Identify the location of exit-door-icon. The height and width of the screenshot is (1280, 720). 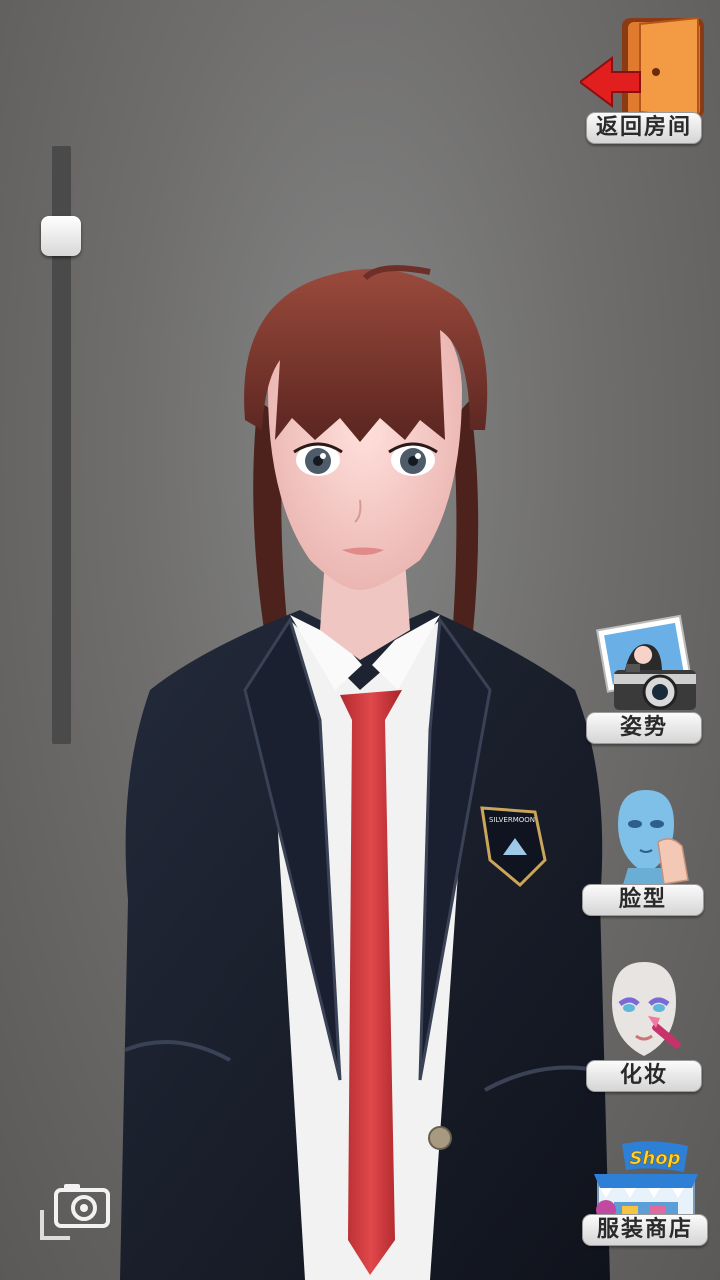
(642, 68).